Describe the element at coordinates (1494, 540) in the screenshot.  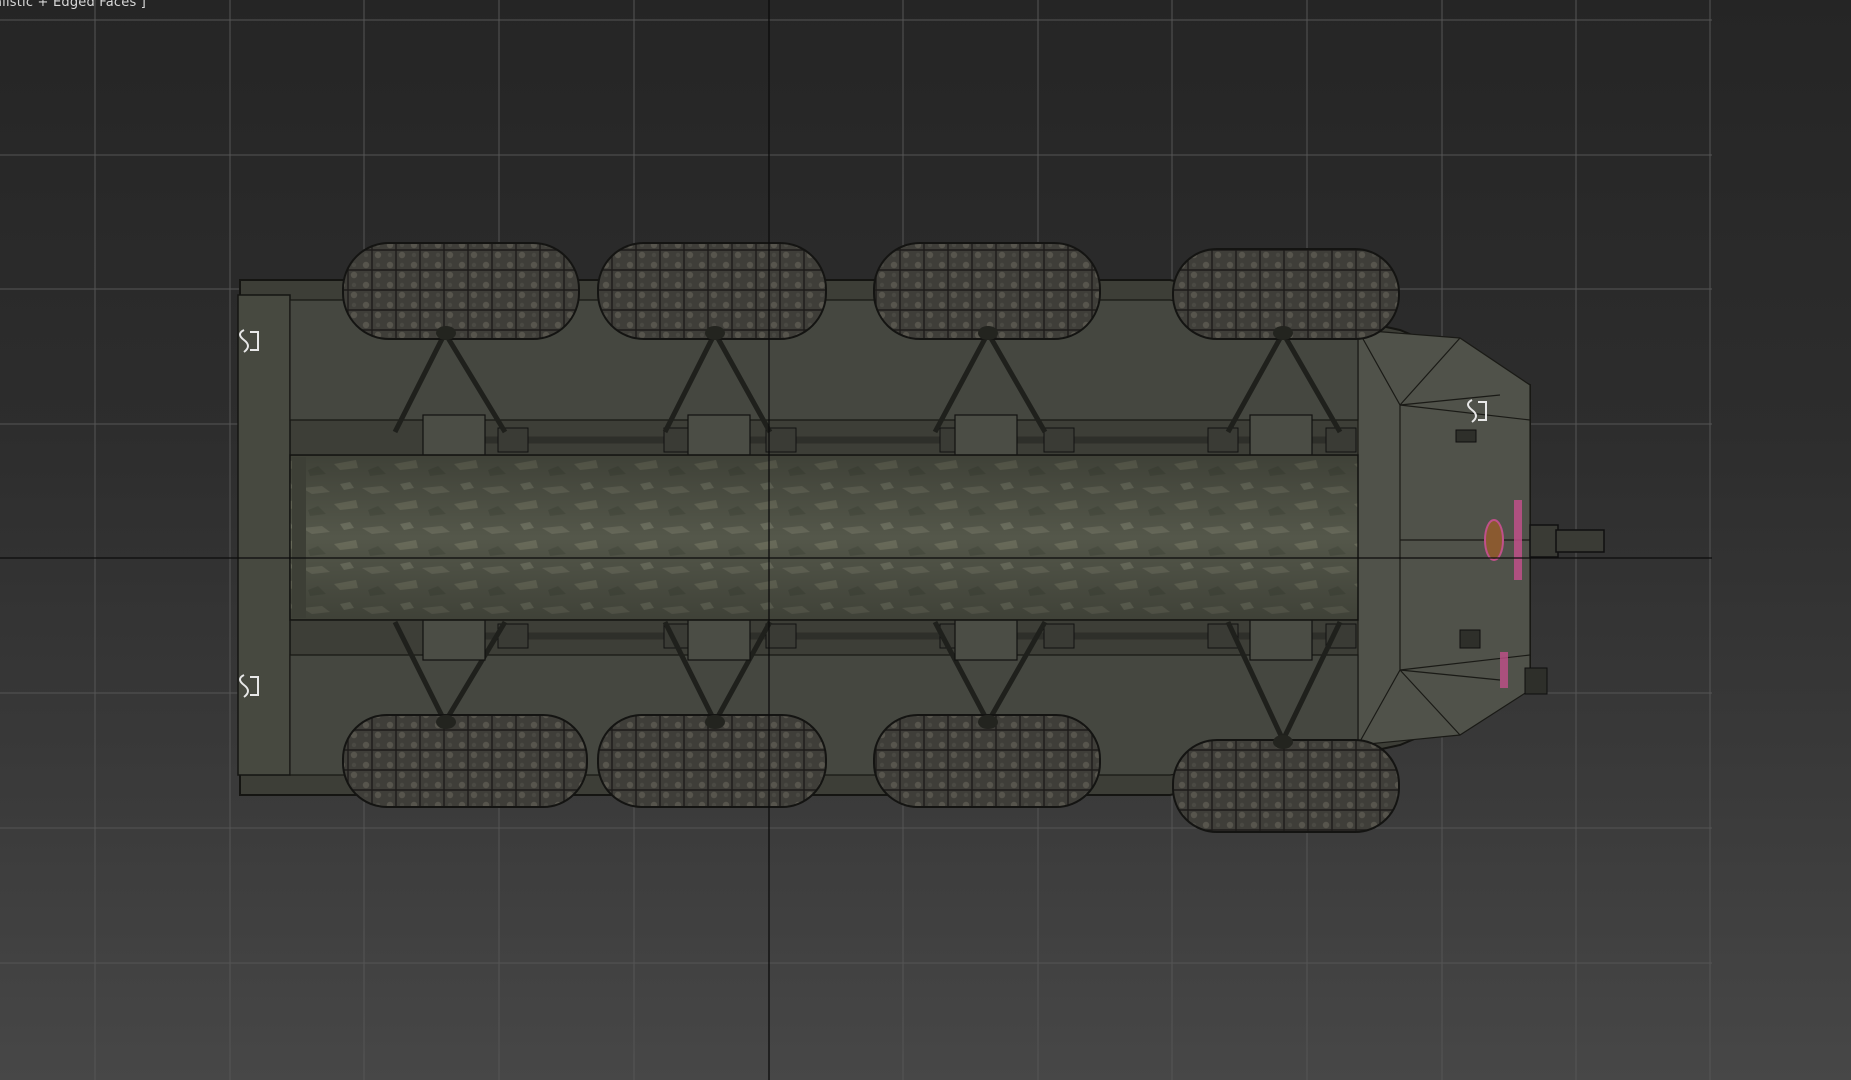
I see `decal-roundel` at that location.